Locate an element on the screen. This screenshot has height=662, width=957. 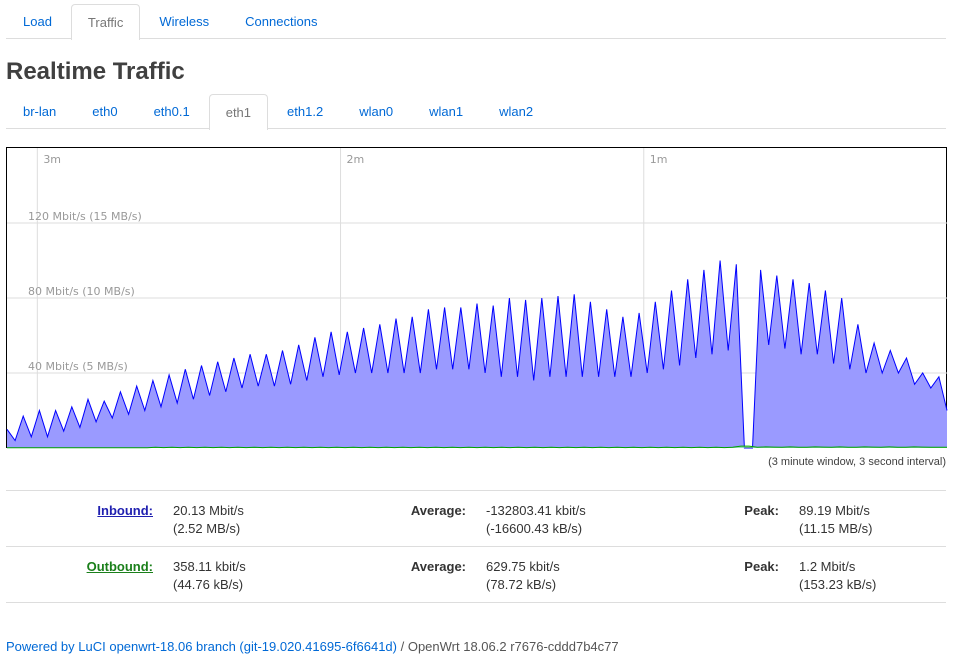
tab-eth0-1: eth0.1 is located at coordinates (173, 111).